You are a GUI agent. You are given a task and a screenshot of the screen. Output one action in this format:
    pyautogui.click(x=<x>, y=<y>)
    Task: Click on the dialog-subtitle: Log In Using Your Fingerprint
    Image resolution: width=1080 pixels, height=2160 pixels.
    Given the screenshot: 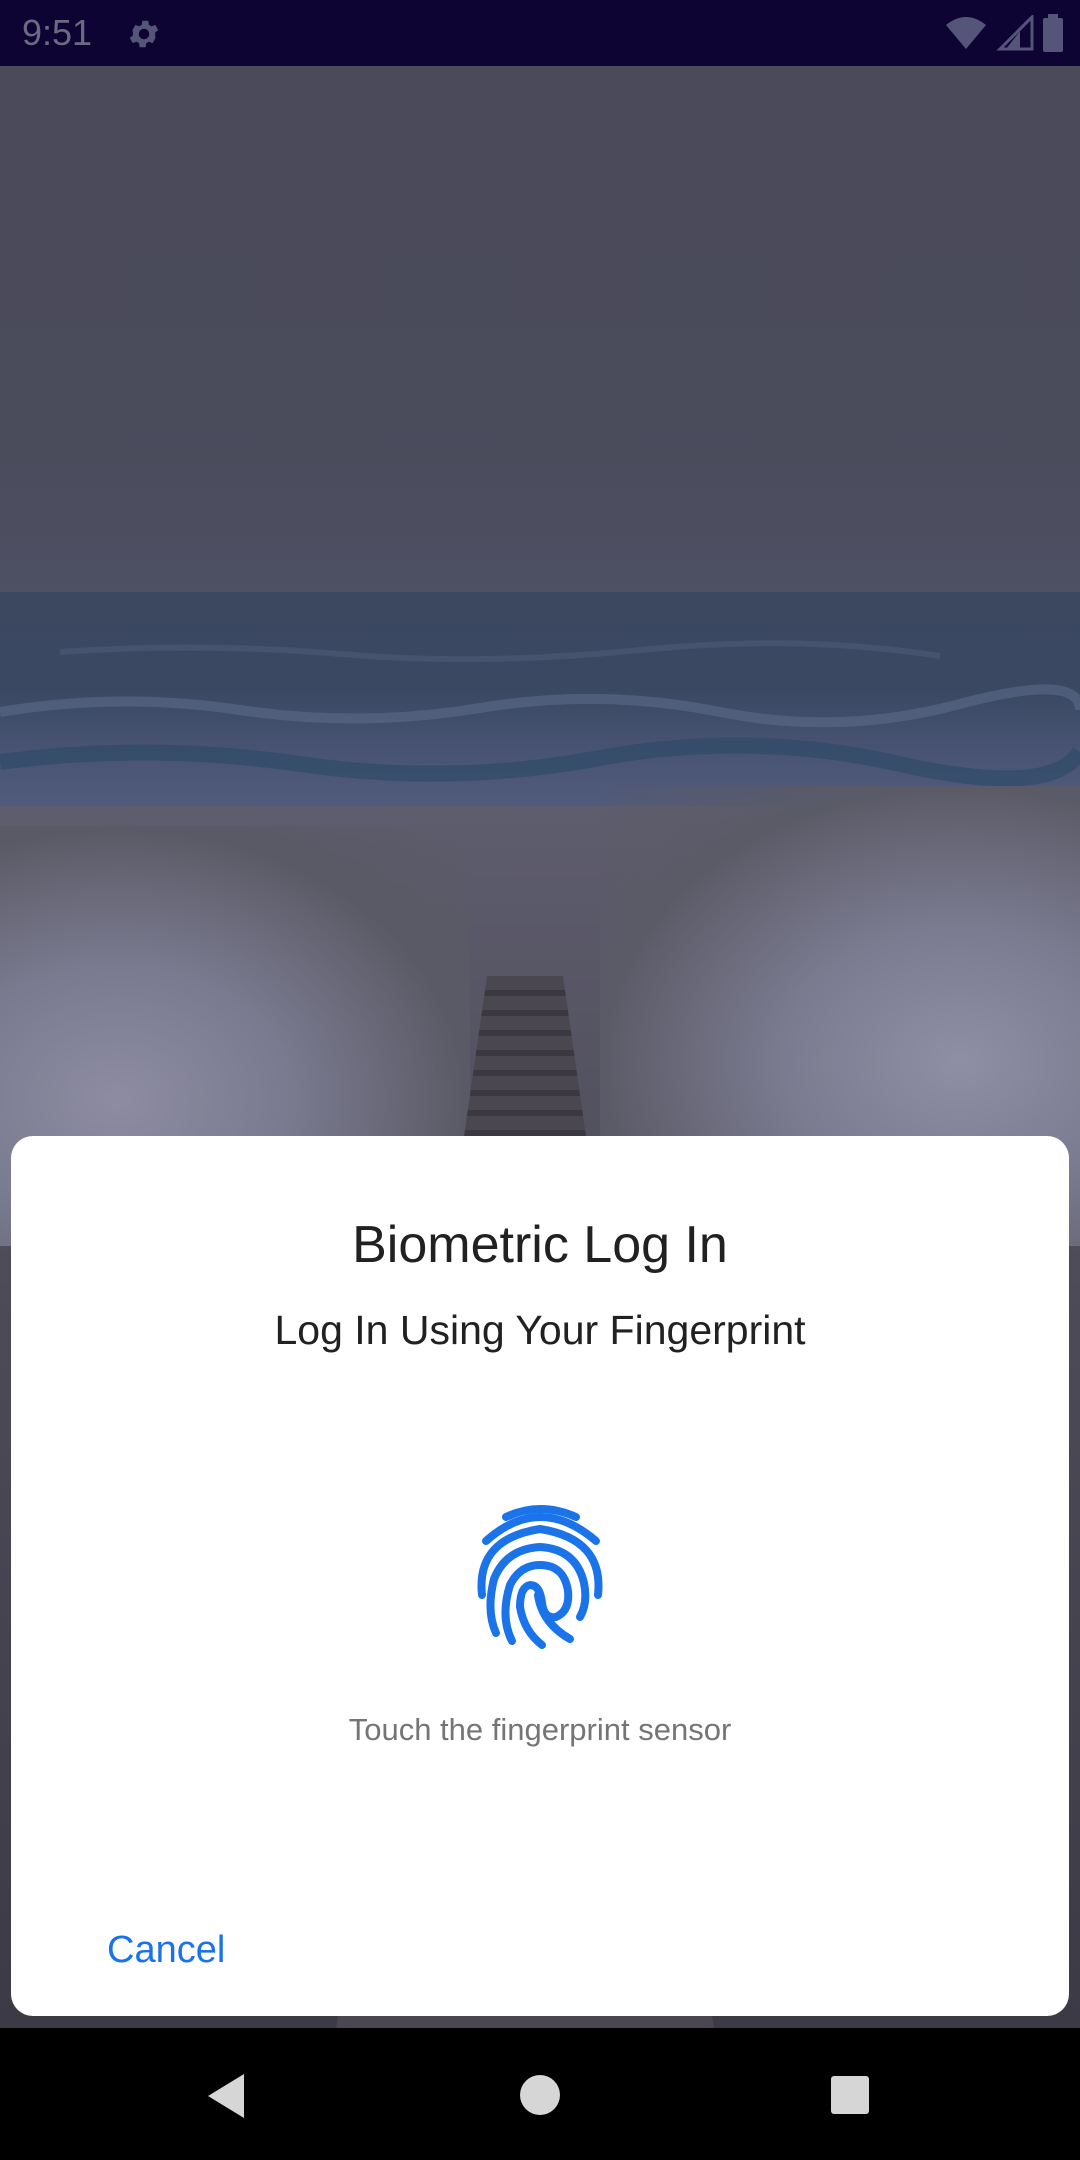 What is the action you would take?
    pyautogui.click(x=540, y=1330)
    